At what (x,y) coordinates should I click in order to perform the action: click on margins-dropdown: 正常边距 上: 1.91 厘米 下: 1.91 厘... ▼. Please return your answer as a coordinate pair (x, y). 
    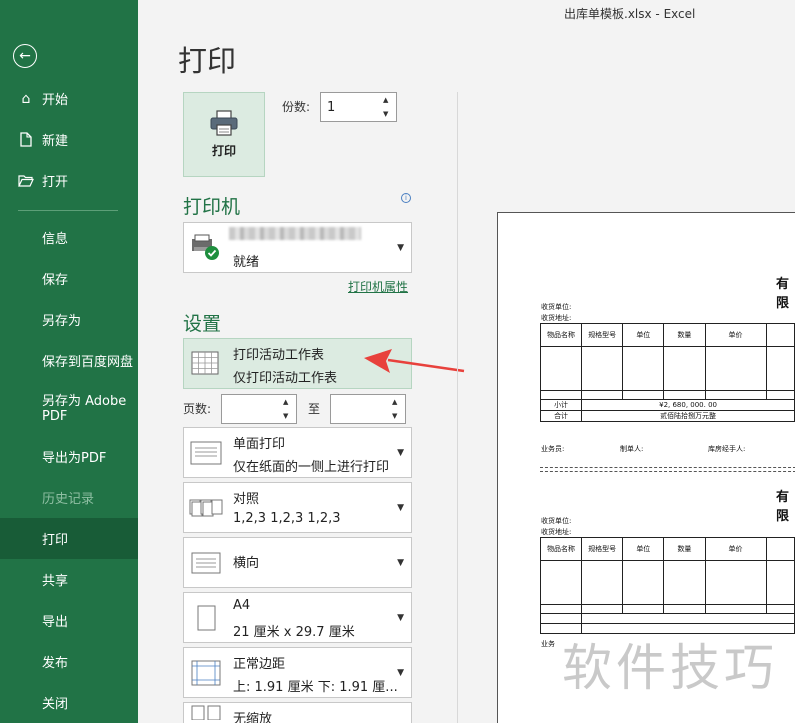
    Looking at the image, I should click on (297, 672).